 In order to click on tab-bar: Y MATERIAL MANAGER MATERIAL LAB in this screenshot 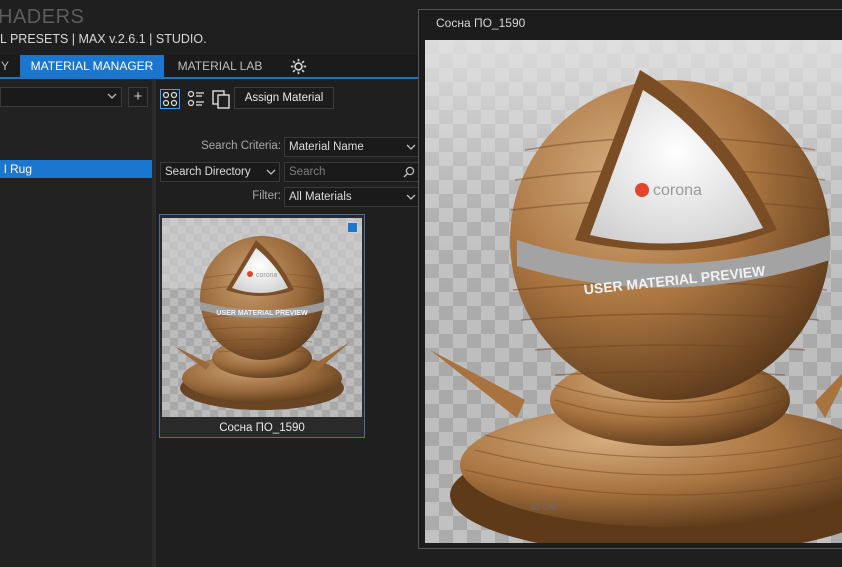, I will do `click(209, 67)`.